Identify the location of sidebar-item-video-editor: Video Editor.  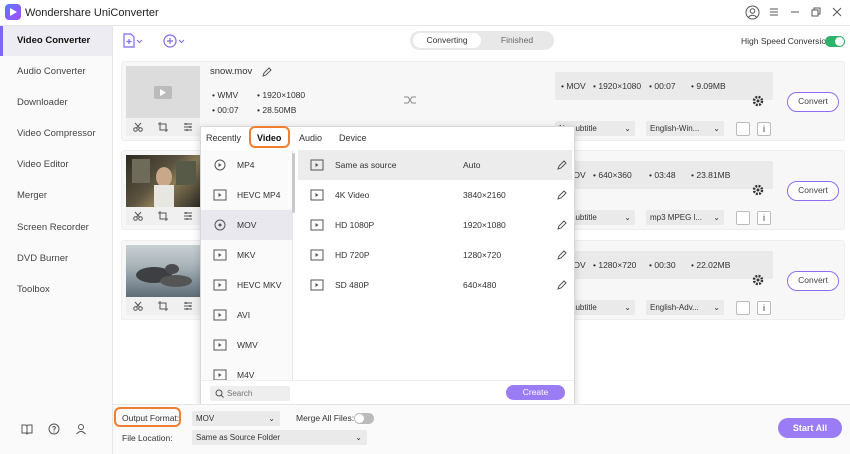
(56, 165).